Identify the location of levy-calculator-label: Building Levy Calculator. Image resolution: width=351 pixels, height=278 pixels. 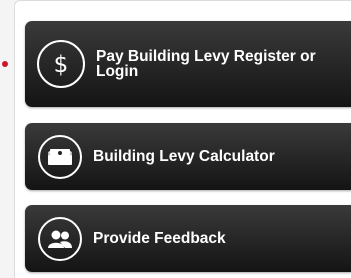
(184, 156).